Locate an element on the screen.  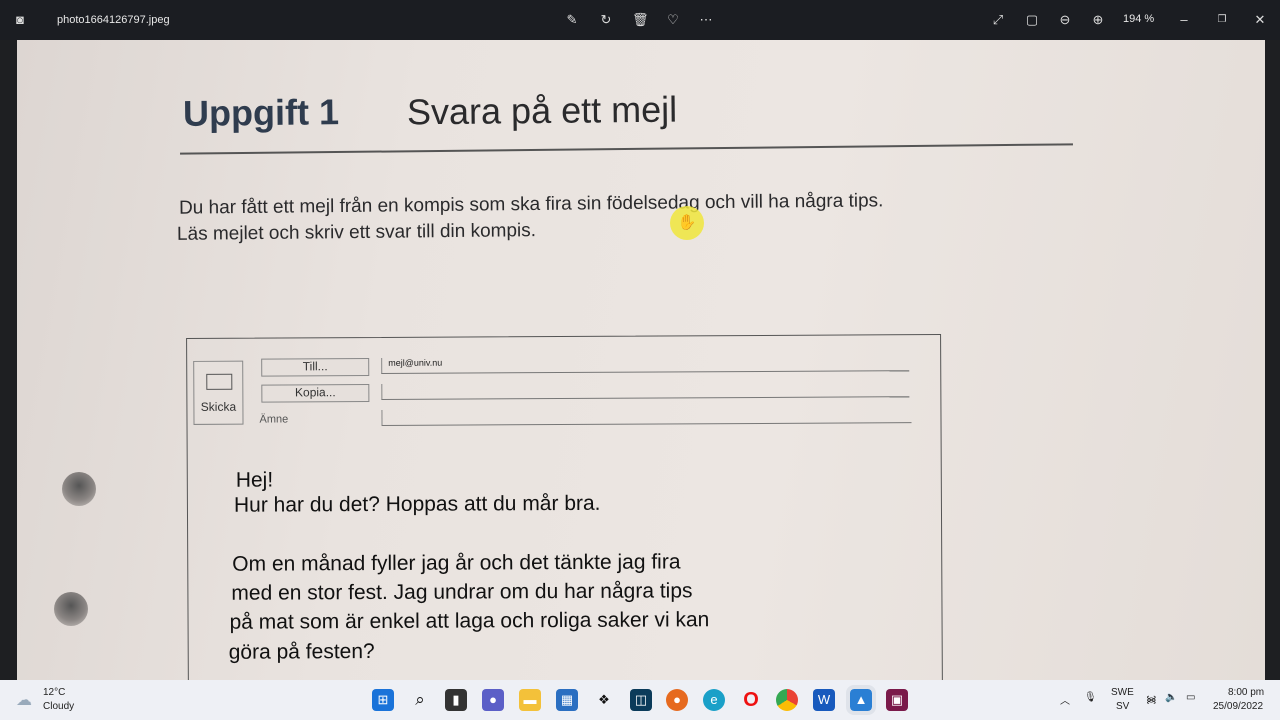
store-icon: ▦ is located at coordinates (567, 700).